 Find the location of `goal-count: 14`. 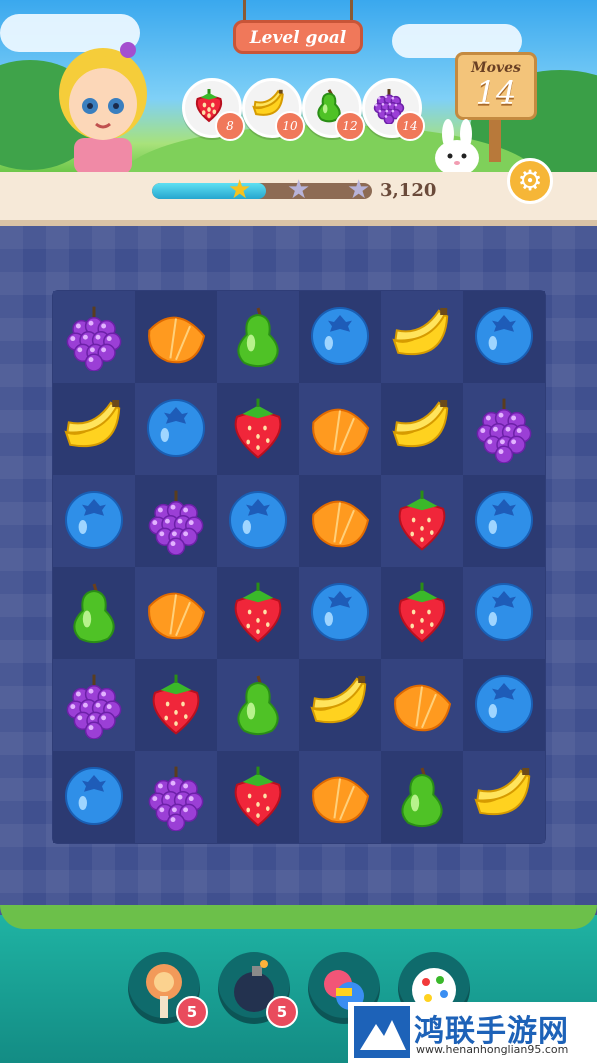

goal-count: 14 is located at coordinates (410, 126).